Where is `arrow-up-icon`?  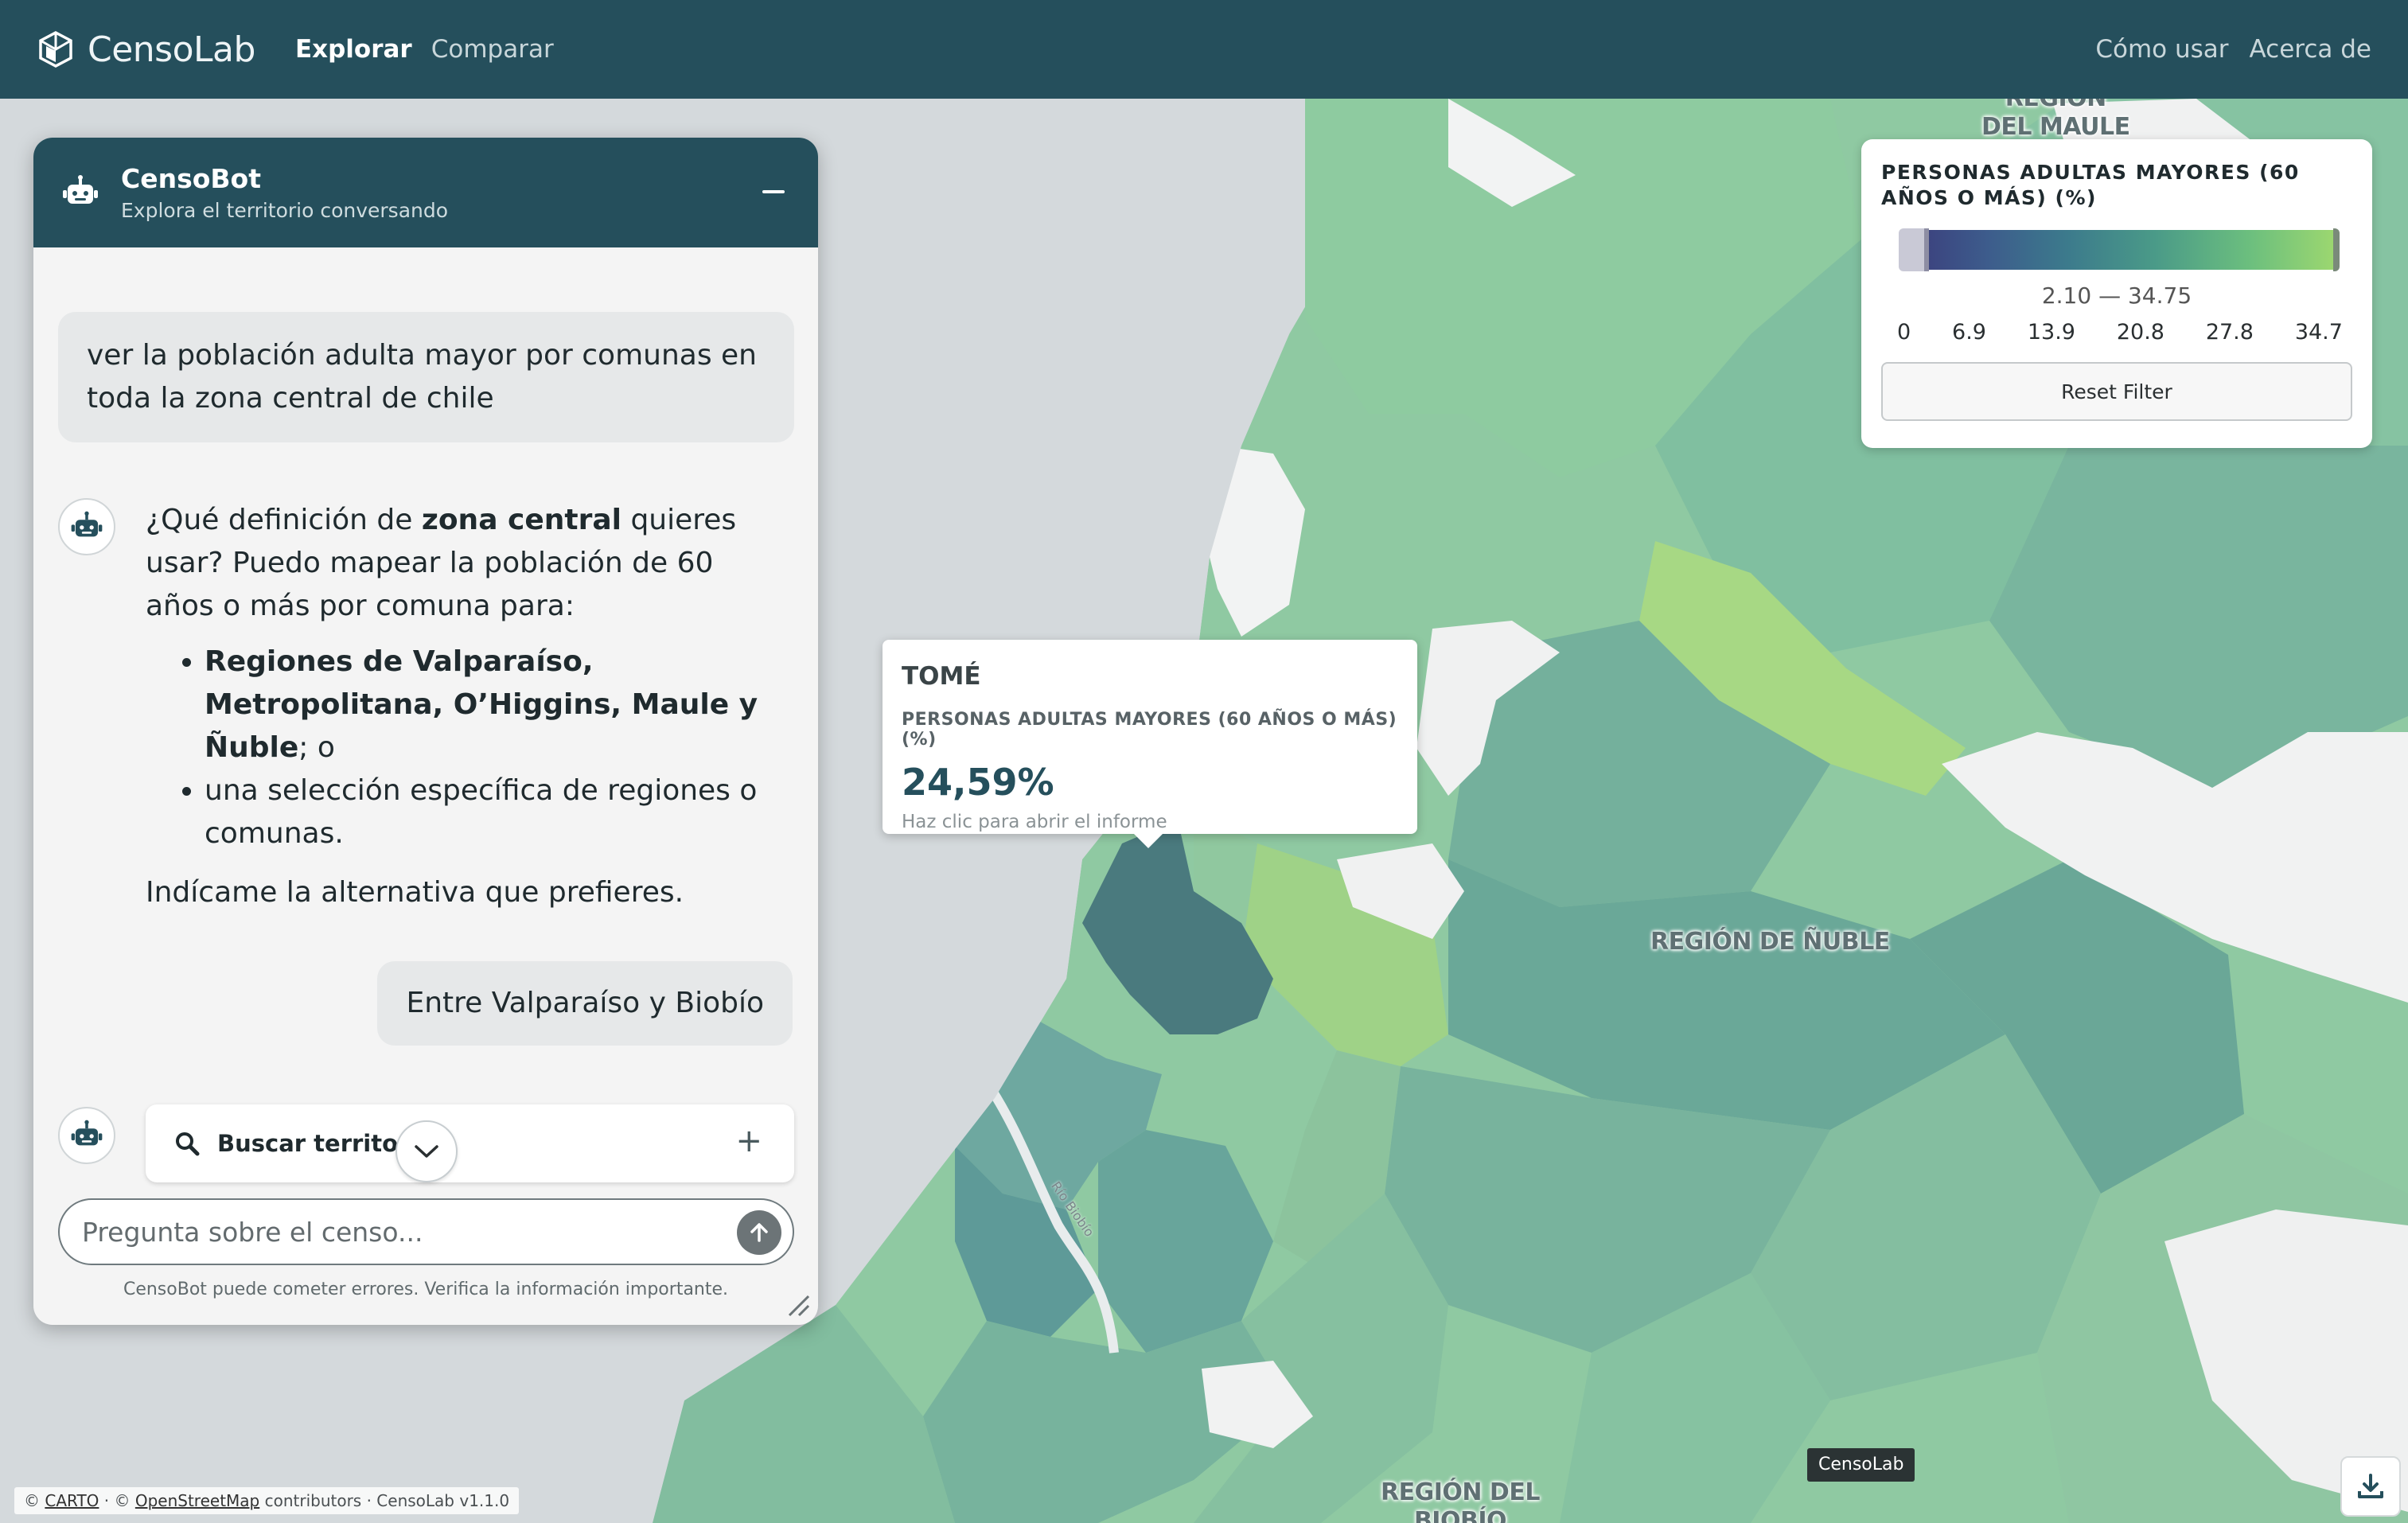
arrow-up-icon is located at coordinates (759, 1232).